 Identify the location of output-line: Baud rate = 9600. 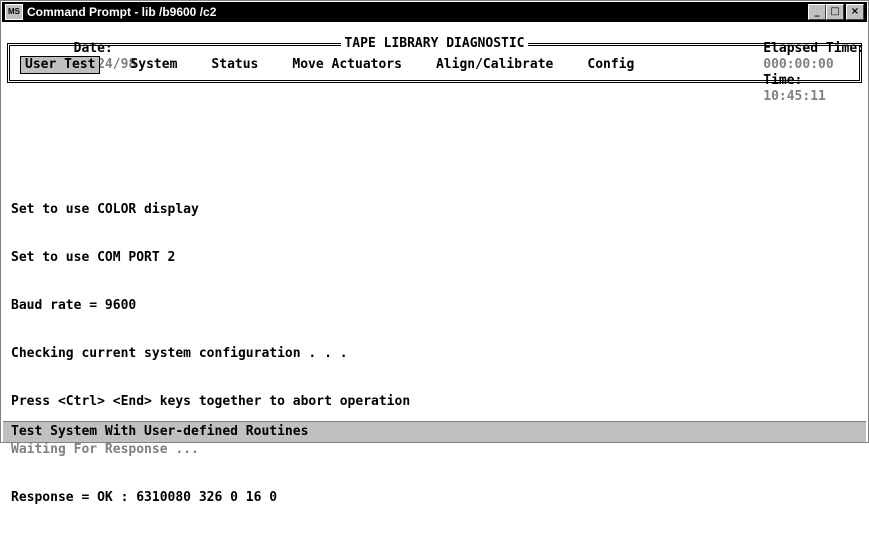
(74, 305).